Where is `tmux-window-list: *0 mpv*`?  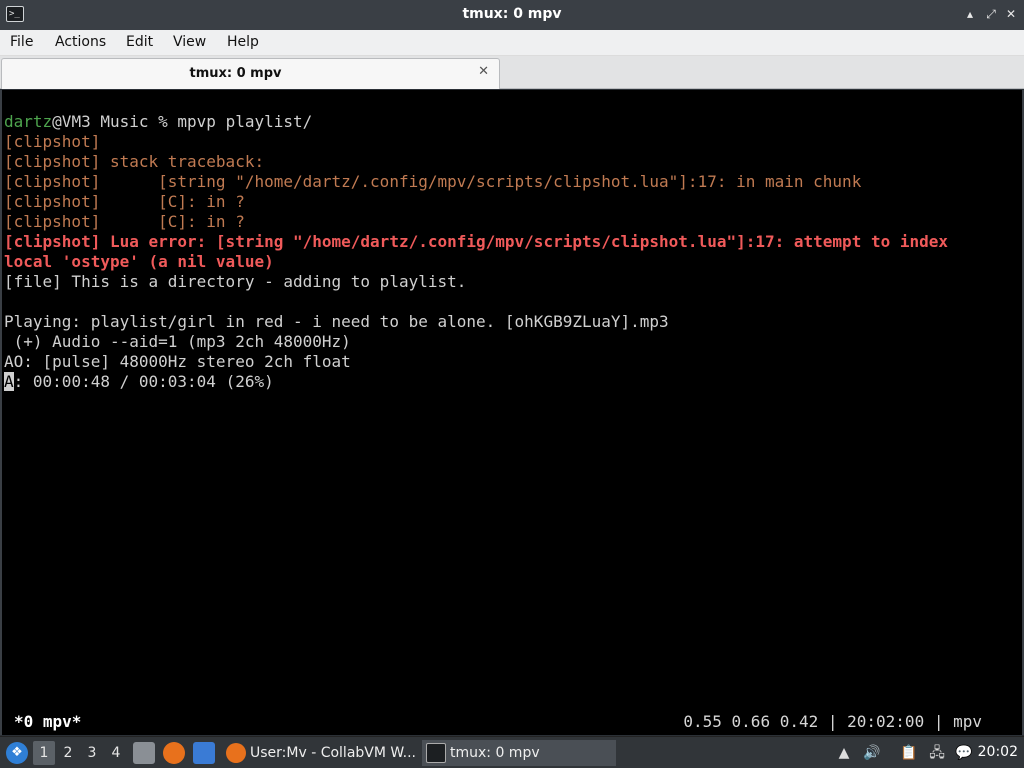 tmux-window-list: *0 mpv* is located at coordinates (47, 722).